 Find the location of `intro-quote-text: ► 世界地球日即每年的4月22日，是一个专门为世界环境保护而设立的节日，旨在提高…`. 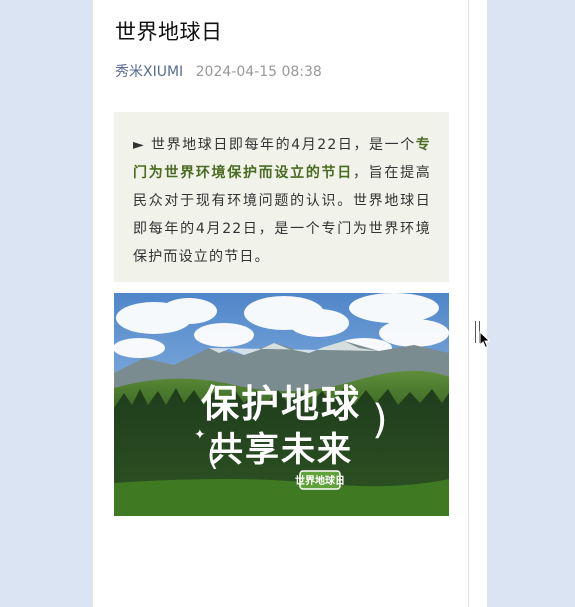

intro-quote-text: ► 世界地球日即每年的4月22日，是一个专门为世界环境保护而设立的节日，旨在提高… is located at coordinates (282, 201).